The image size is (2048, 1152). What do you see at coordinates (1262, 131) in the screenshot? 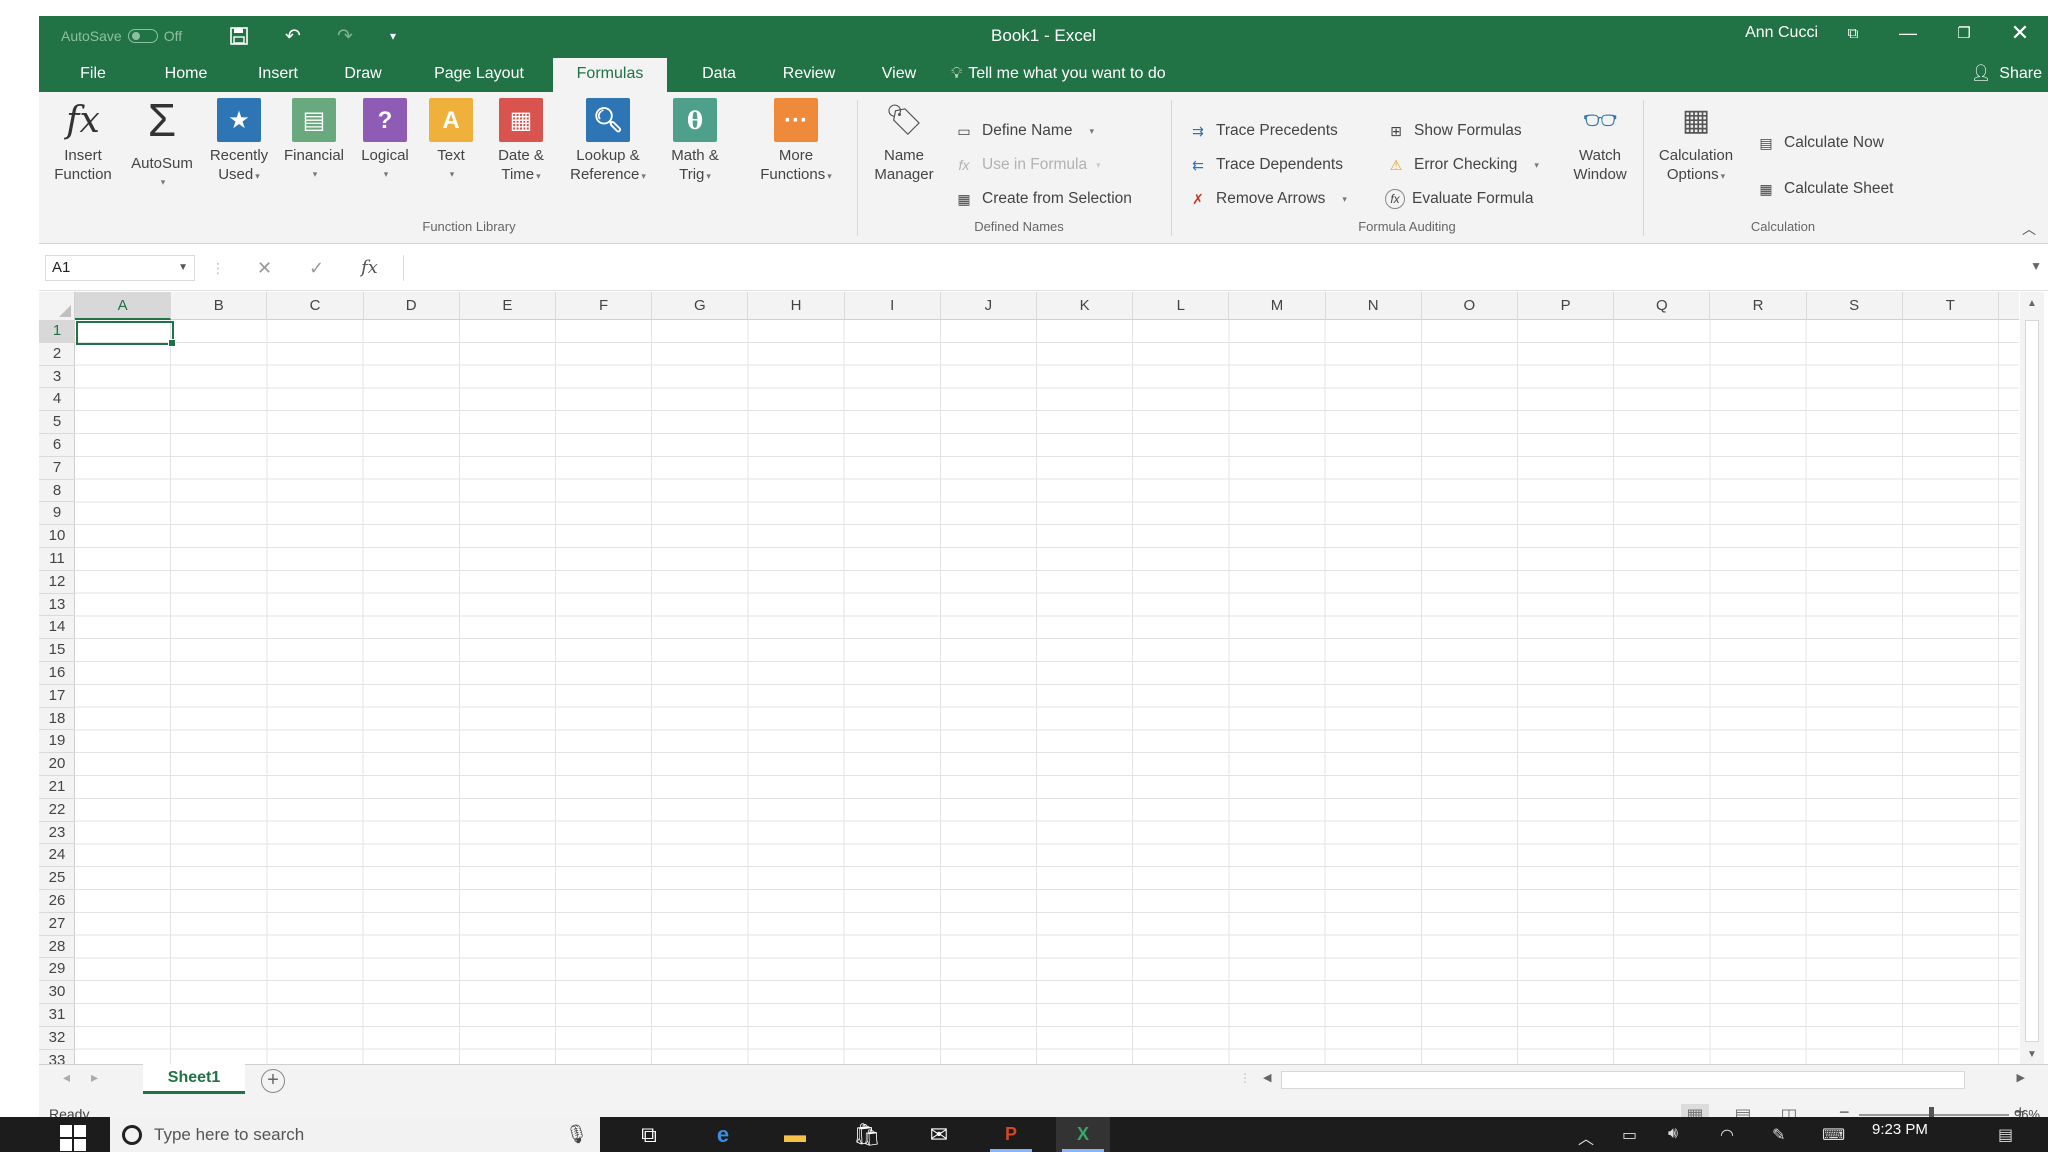
I see `trace-precedents-button: ⇉ Trace Precedents` at bounding box center [1262, 131].